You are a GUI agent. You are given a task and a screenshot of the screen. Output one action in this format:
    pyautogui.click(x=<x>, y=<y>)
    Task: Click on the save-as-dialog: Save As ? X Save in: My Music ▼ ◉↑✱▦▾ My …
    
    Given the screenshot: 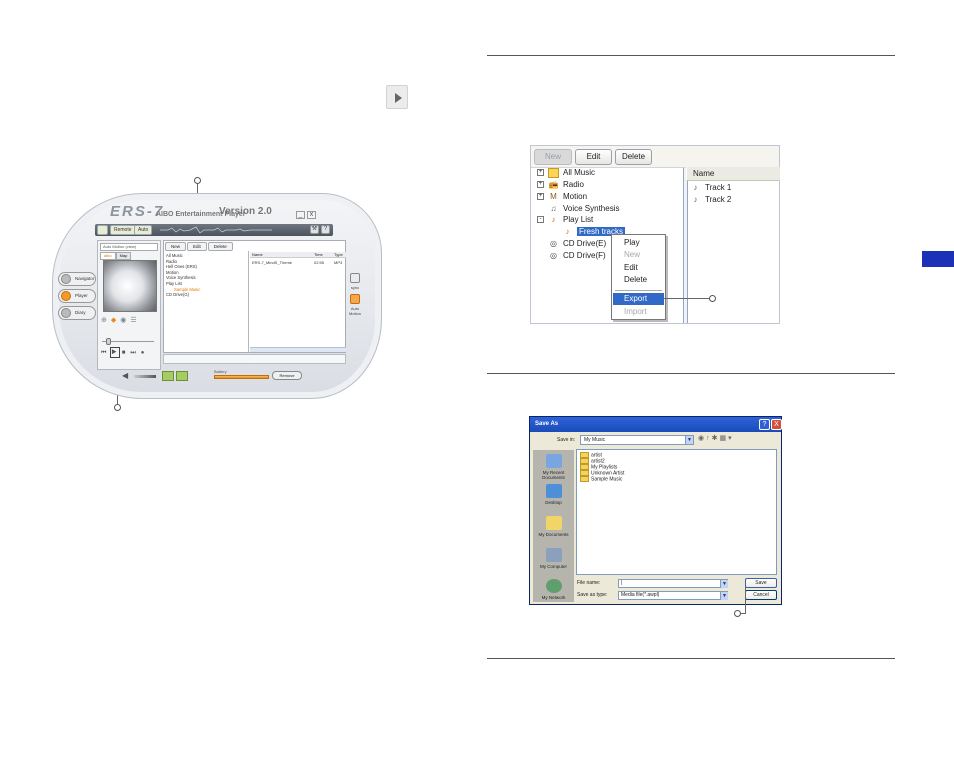 What is the action you would take?
    pyautogui.click(x=655, y=510)
    